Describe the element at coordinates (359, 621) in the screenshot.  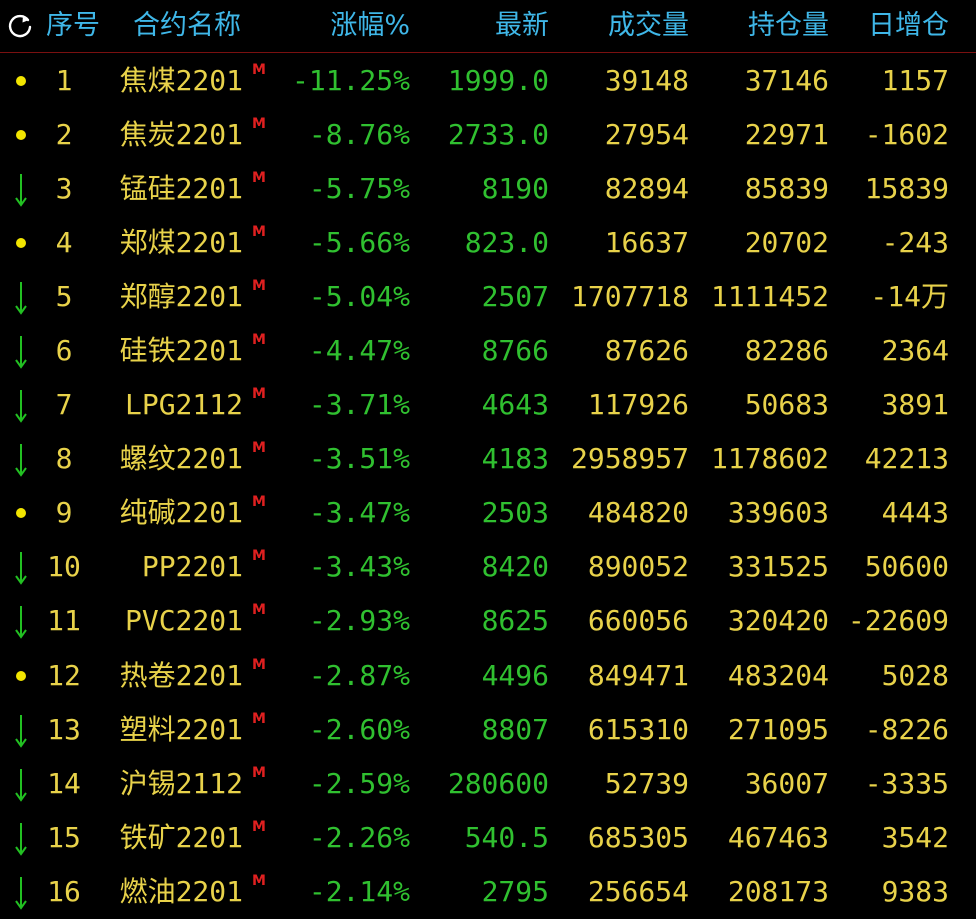
I see `row-change-pct: -2.93%` at that location.